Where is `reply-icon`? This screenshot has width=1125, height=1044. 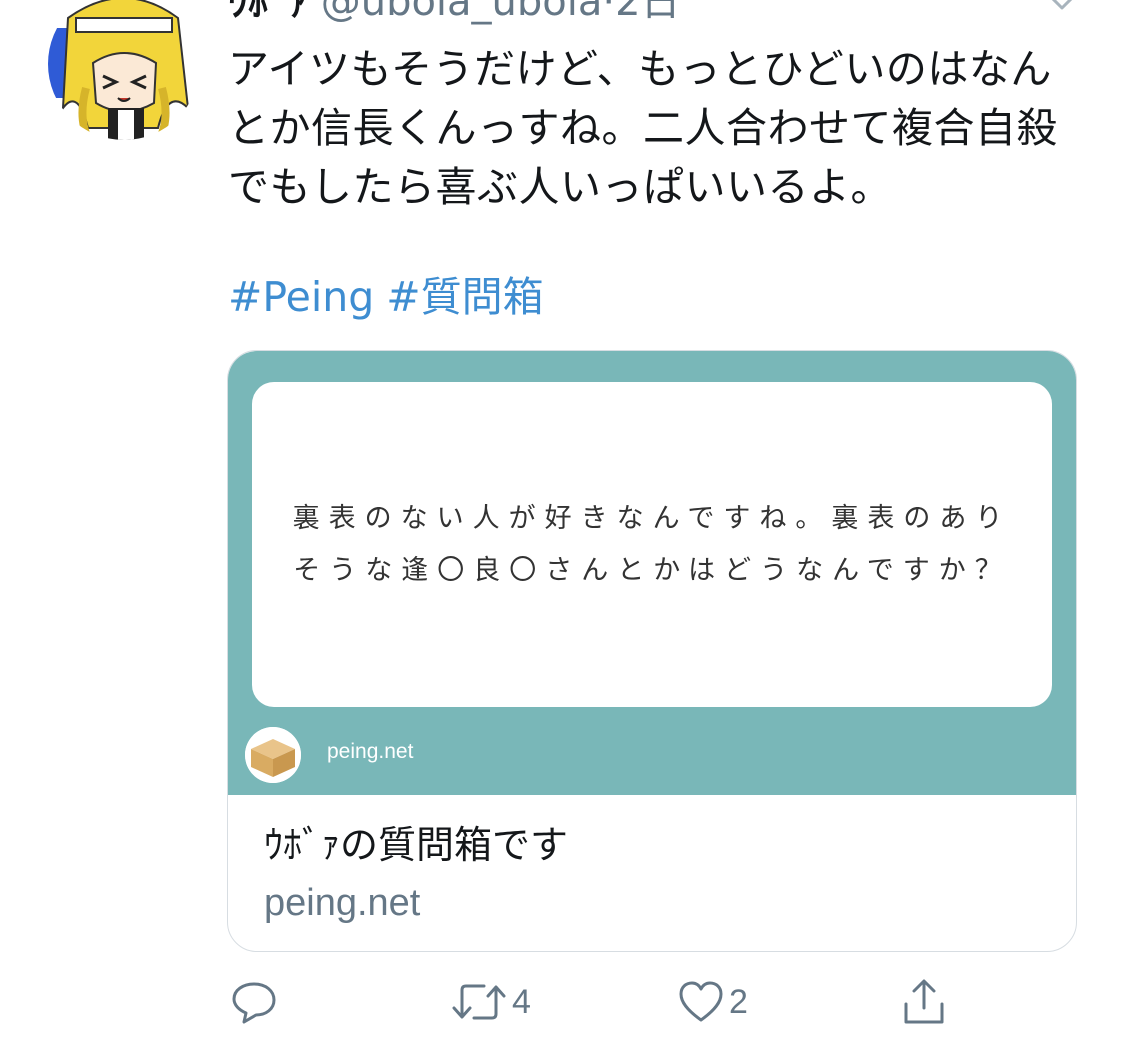
reply-icon is located at coordinates (254, 1002).